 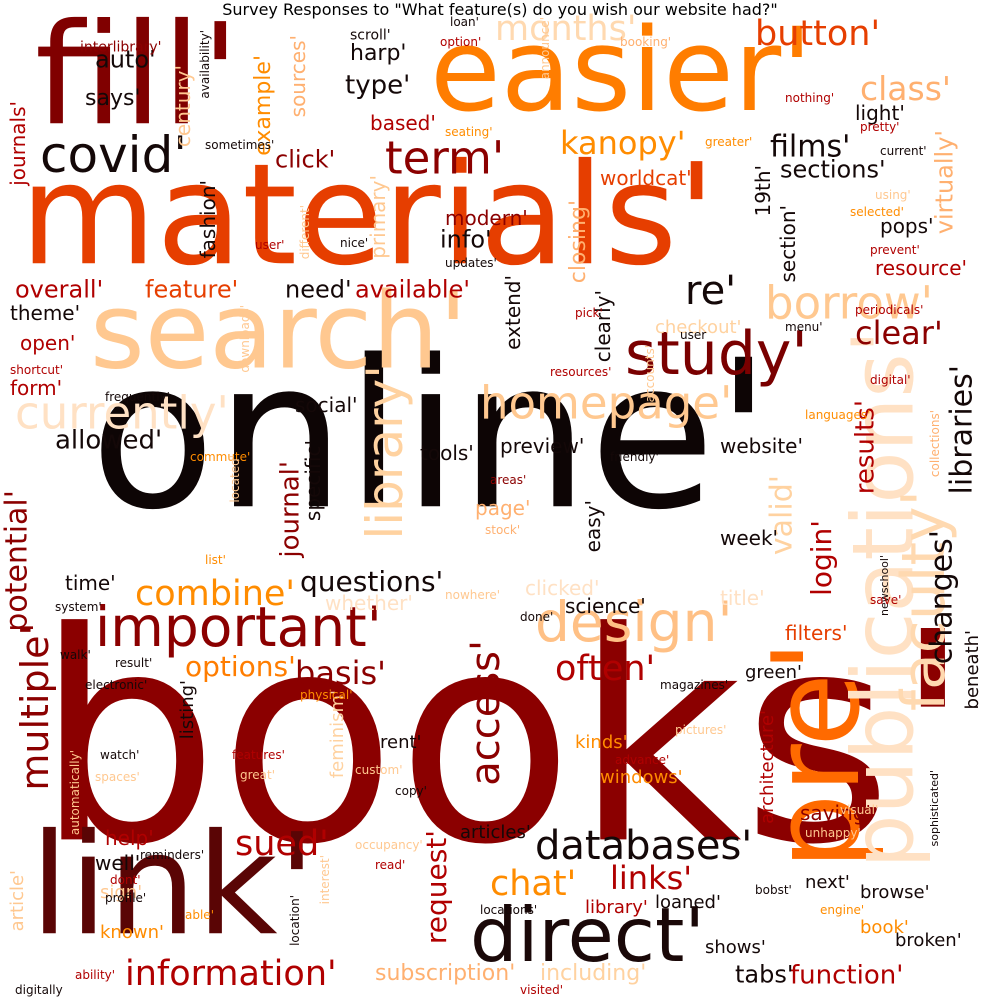 What do you see at coordinates (305, 232) in the screenshot?
I see `word-different: different'` at bounding box center [305, 232].